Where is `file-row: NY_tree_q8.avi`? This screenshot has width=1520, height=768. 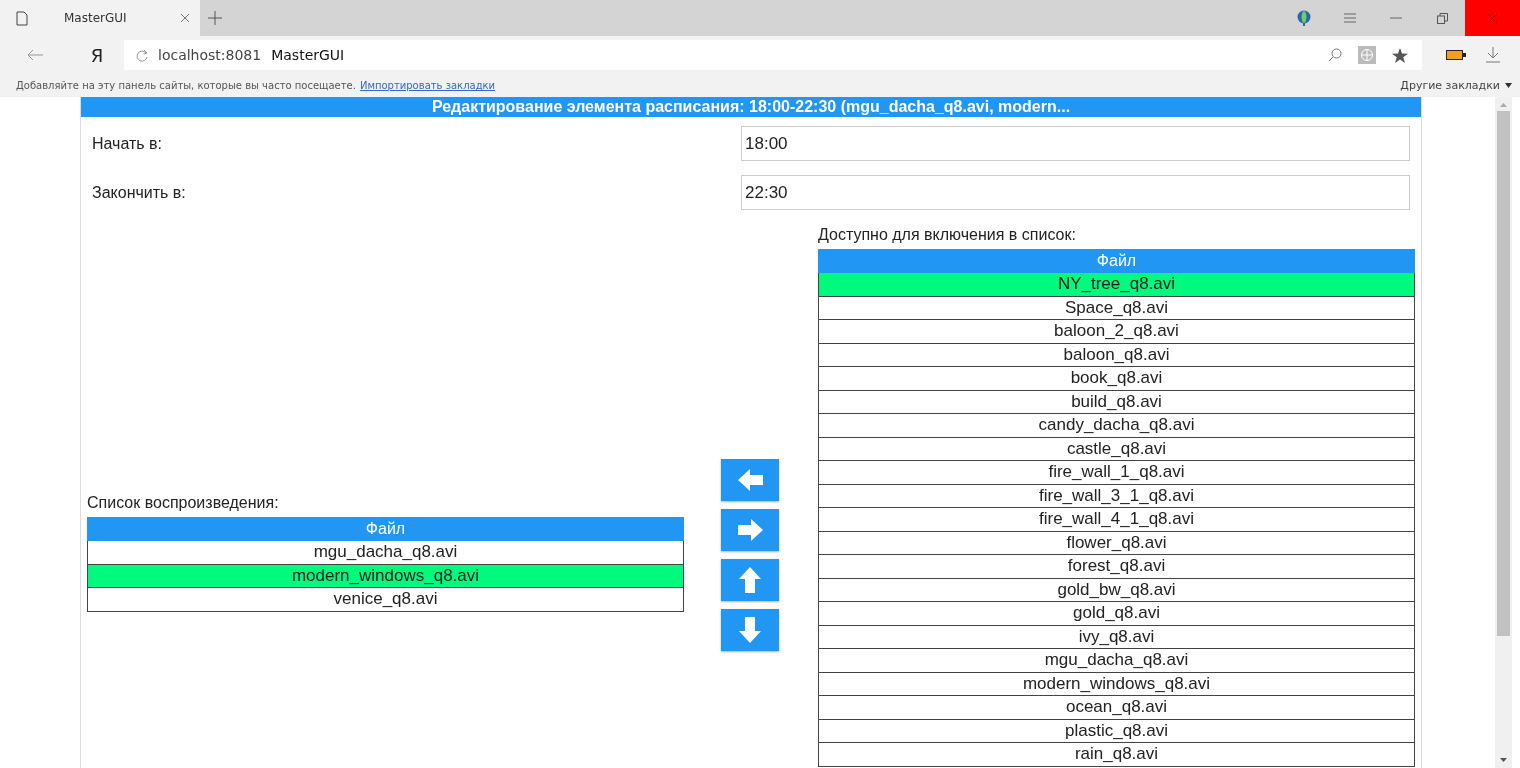 file-row: NY_tree_q8.avi is located at coordinates (1116, 285).